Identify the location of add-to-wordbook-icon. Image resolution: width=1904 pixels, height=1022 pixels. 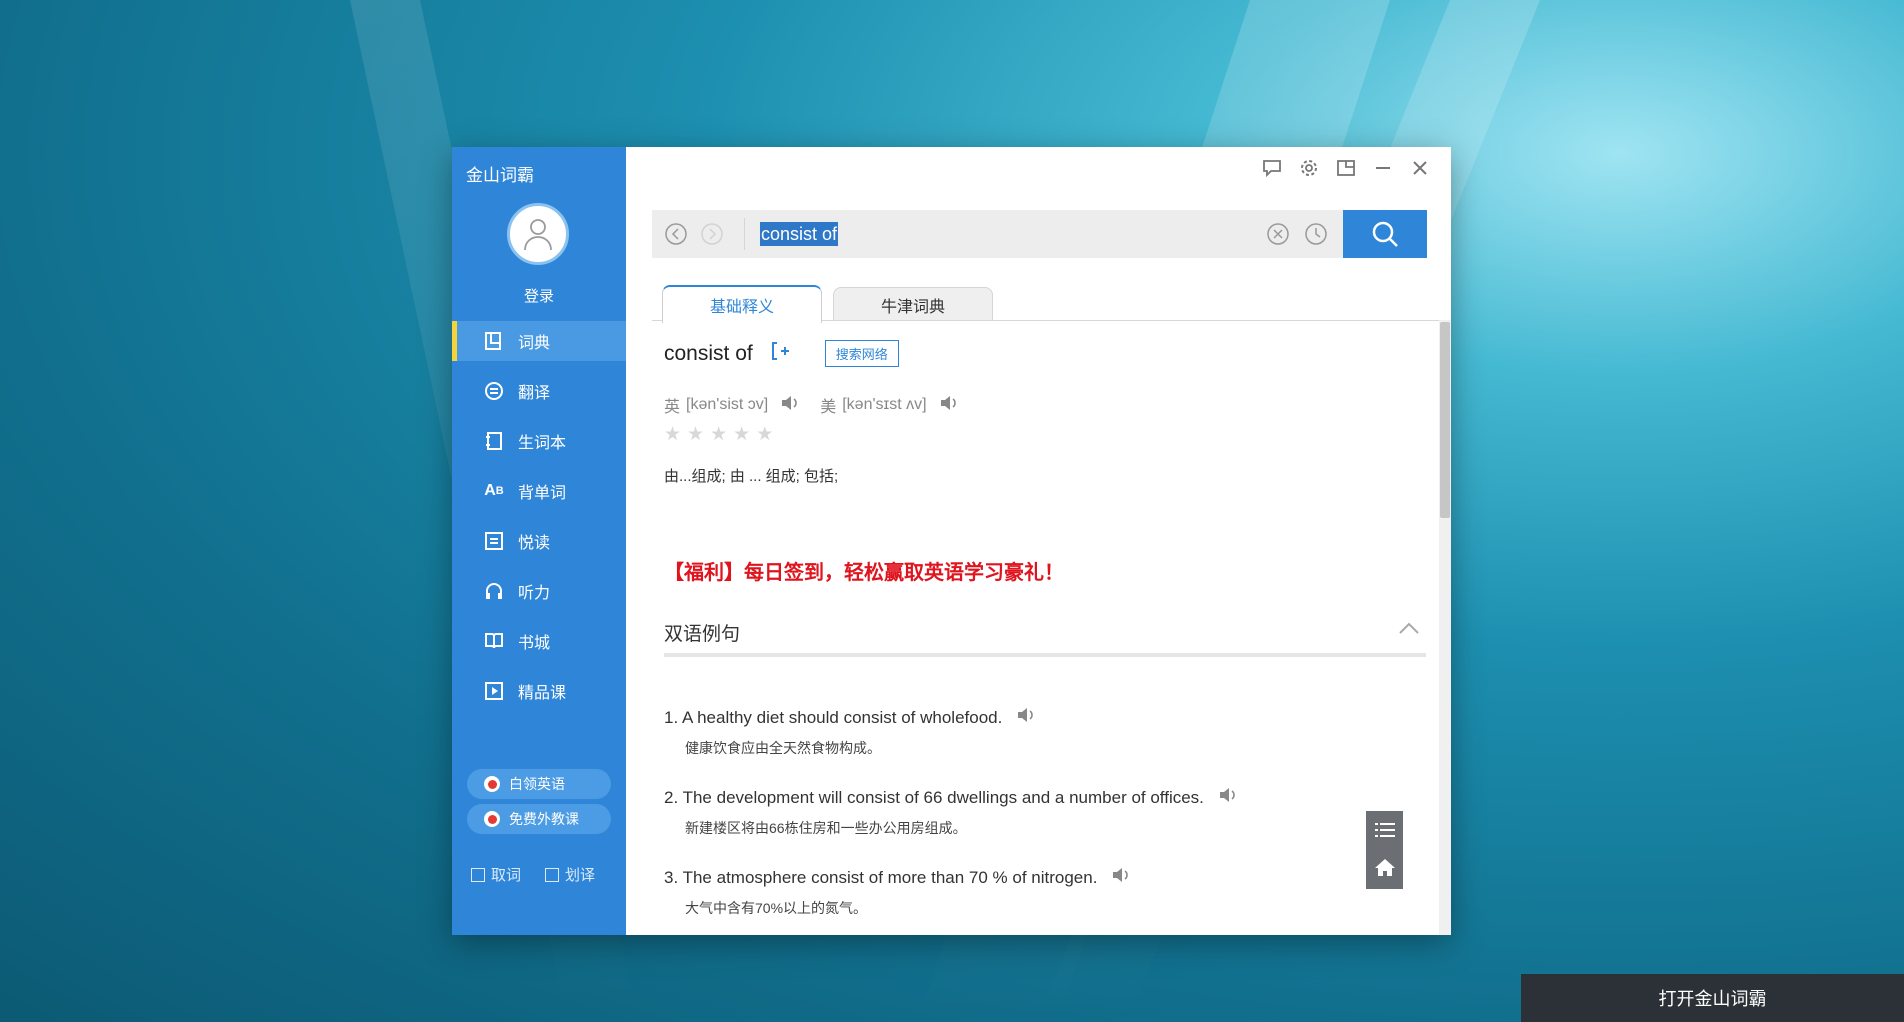
(780, 353).